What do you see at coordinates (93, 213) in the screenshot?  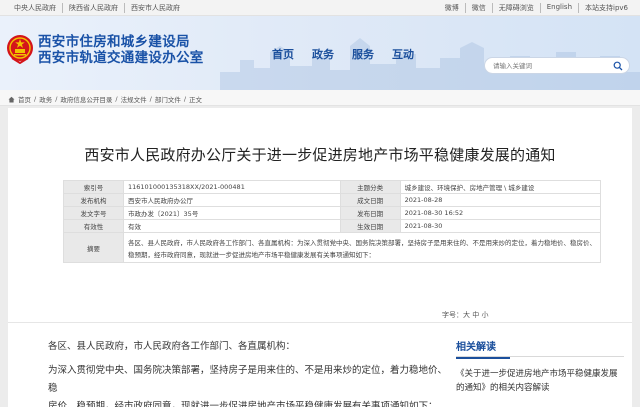 I see `meta-label: 发文字号` at bounding box center [93, 213].